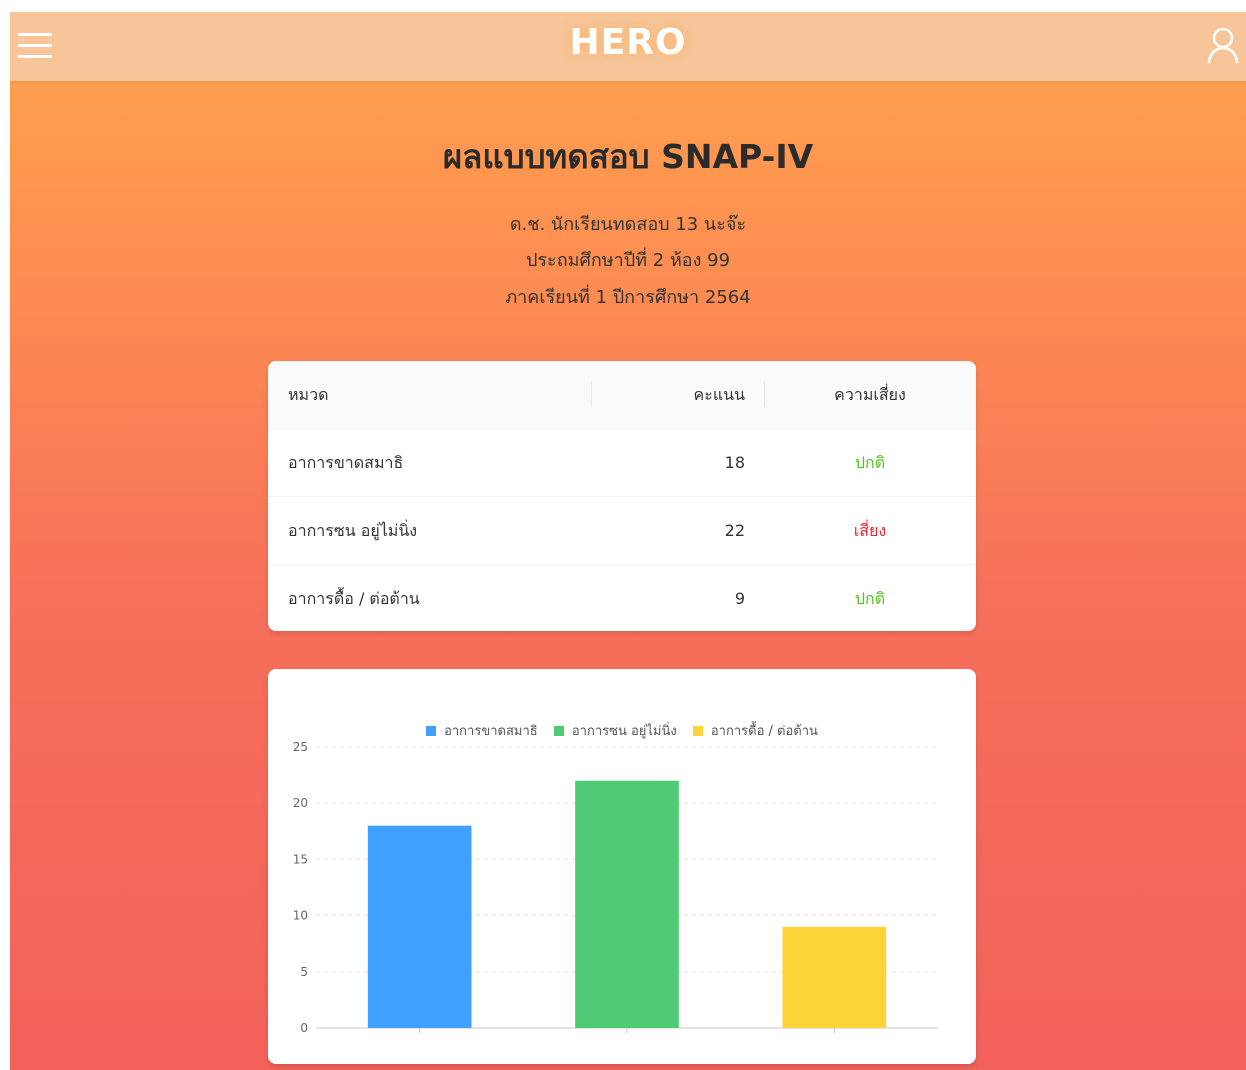 This screenshot has height=1070, width=1246. Describe the element at coordinates (628, 260) in the screenshot. I see `class-info: ประถมศึกษาปีที่ 2 ห้อง 99` at that location.